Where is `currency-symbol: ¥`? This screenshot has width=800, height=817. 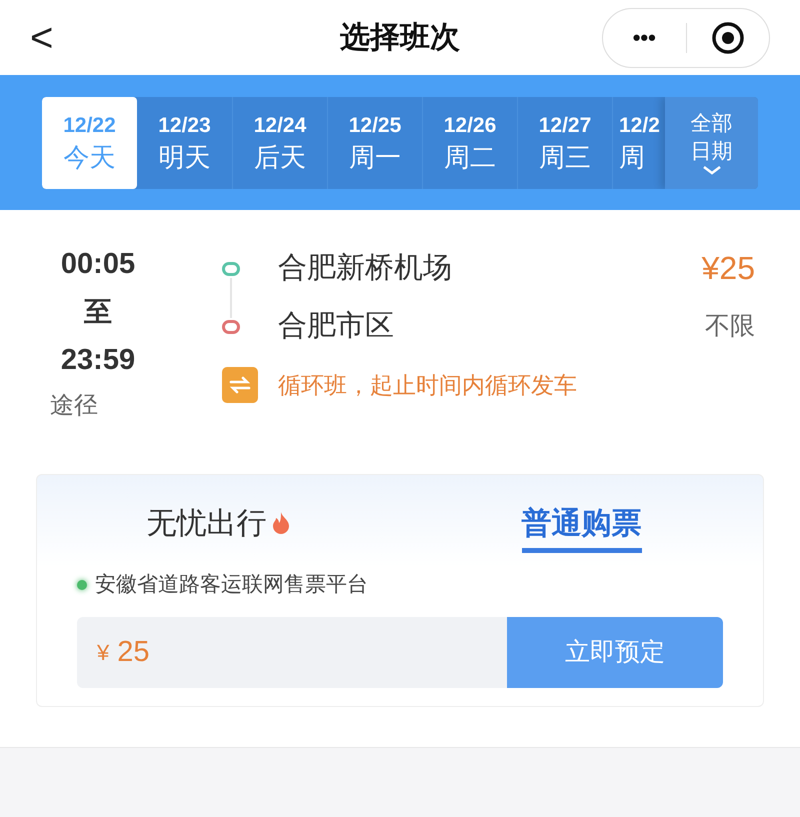 currency-symbol: ¥ is located at coordinates (103, 653).